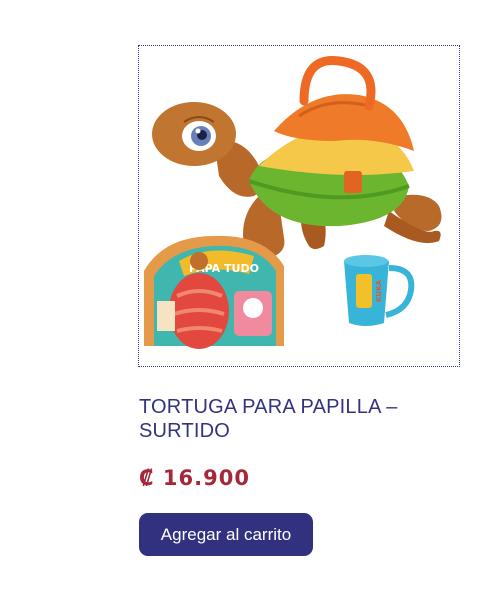 The image size is (494, 598). I want to click on product-title: TORTUGA PARA PAPILLA – SURTIDO, so click(289, 419).